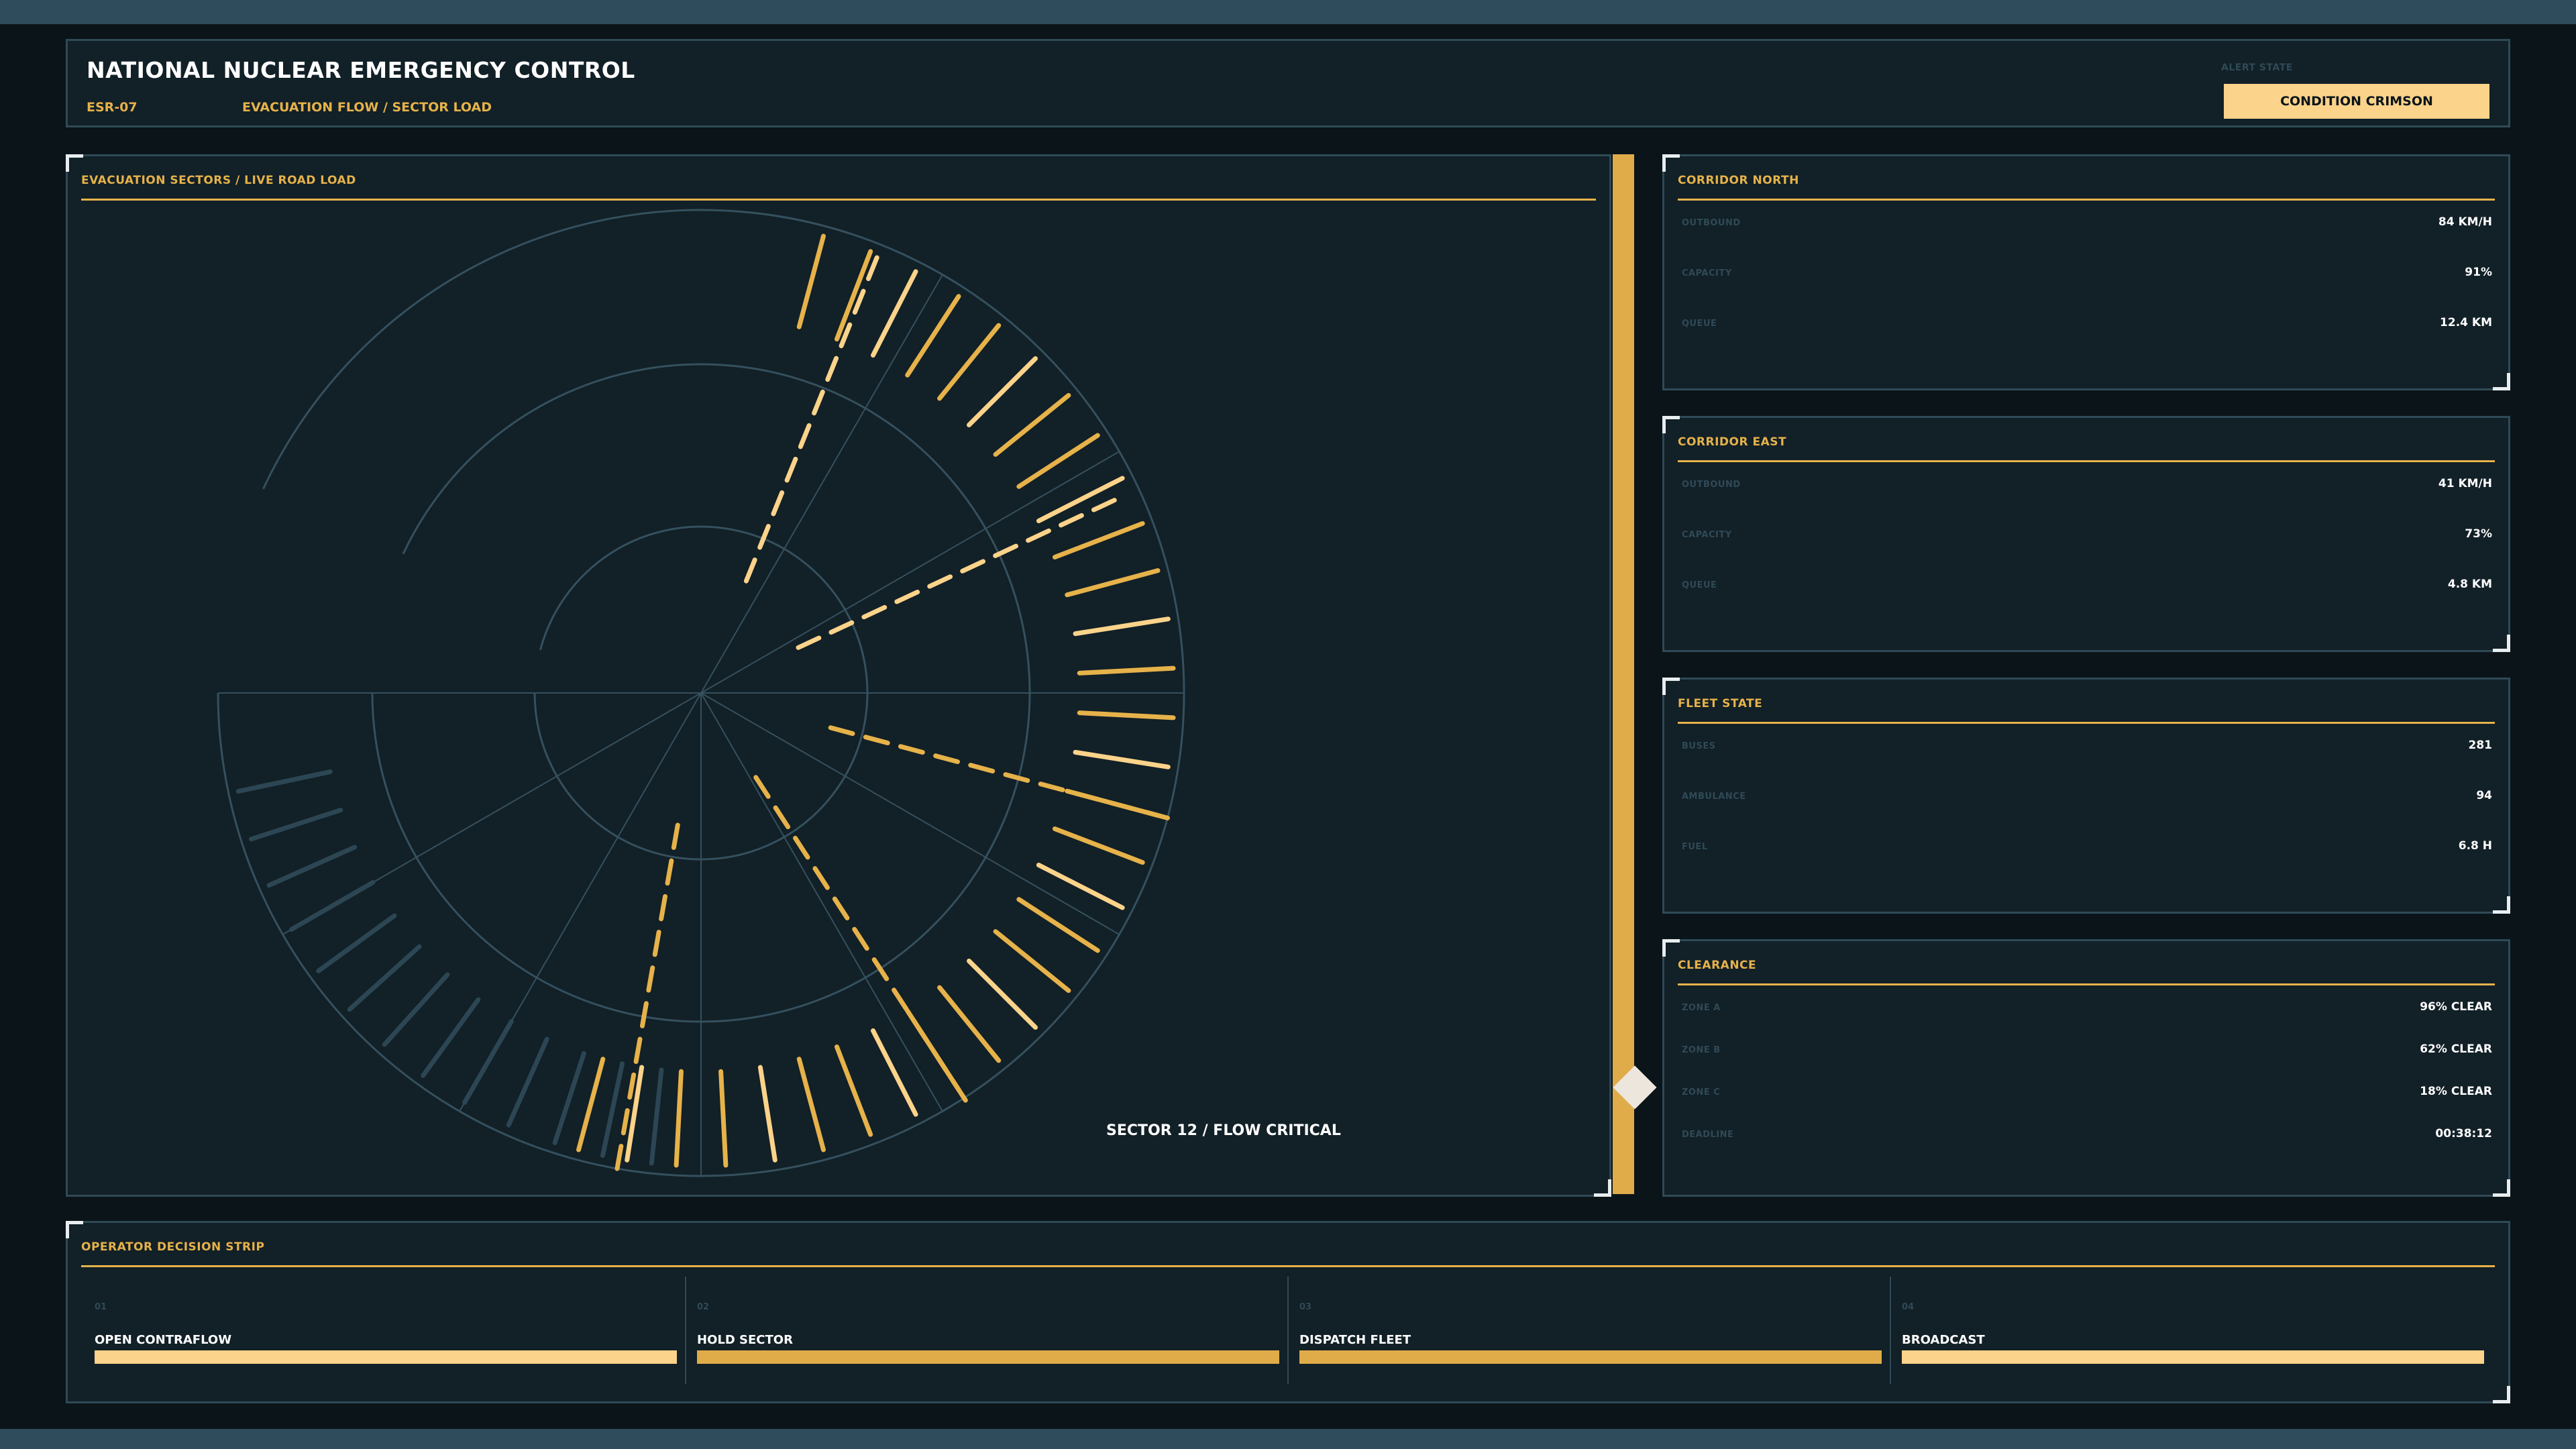 This screenshot has width=2576, height=1449. I want to click on stat-label: FUEL, so click(1695, 847).